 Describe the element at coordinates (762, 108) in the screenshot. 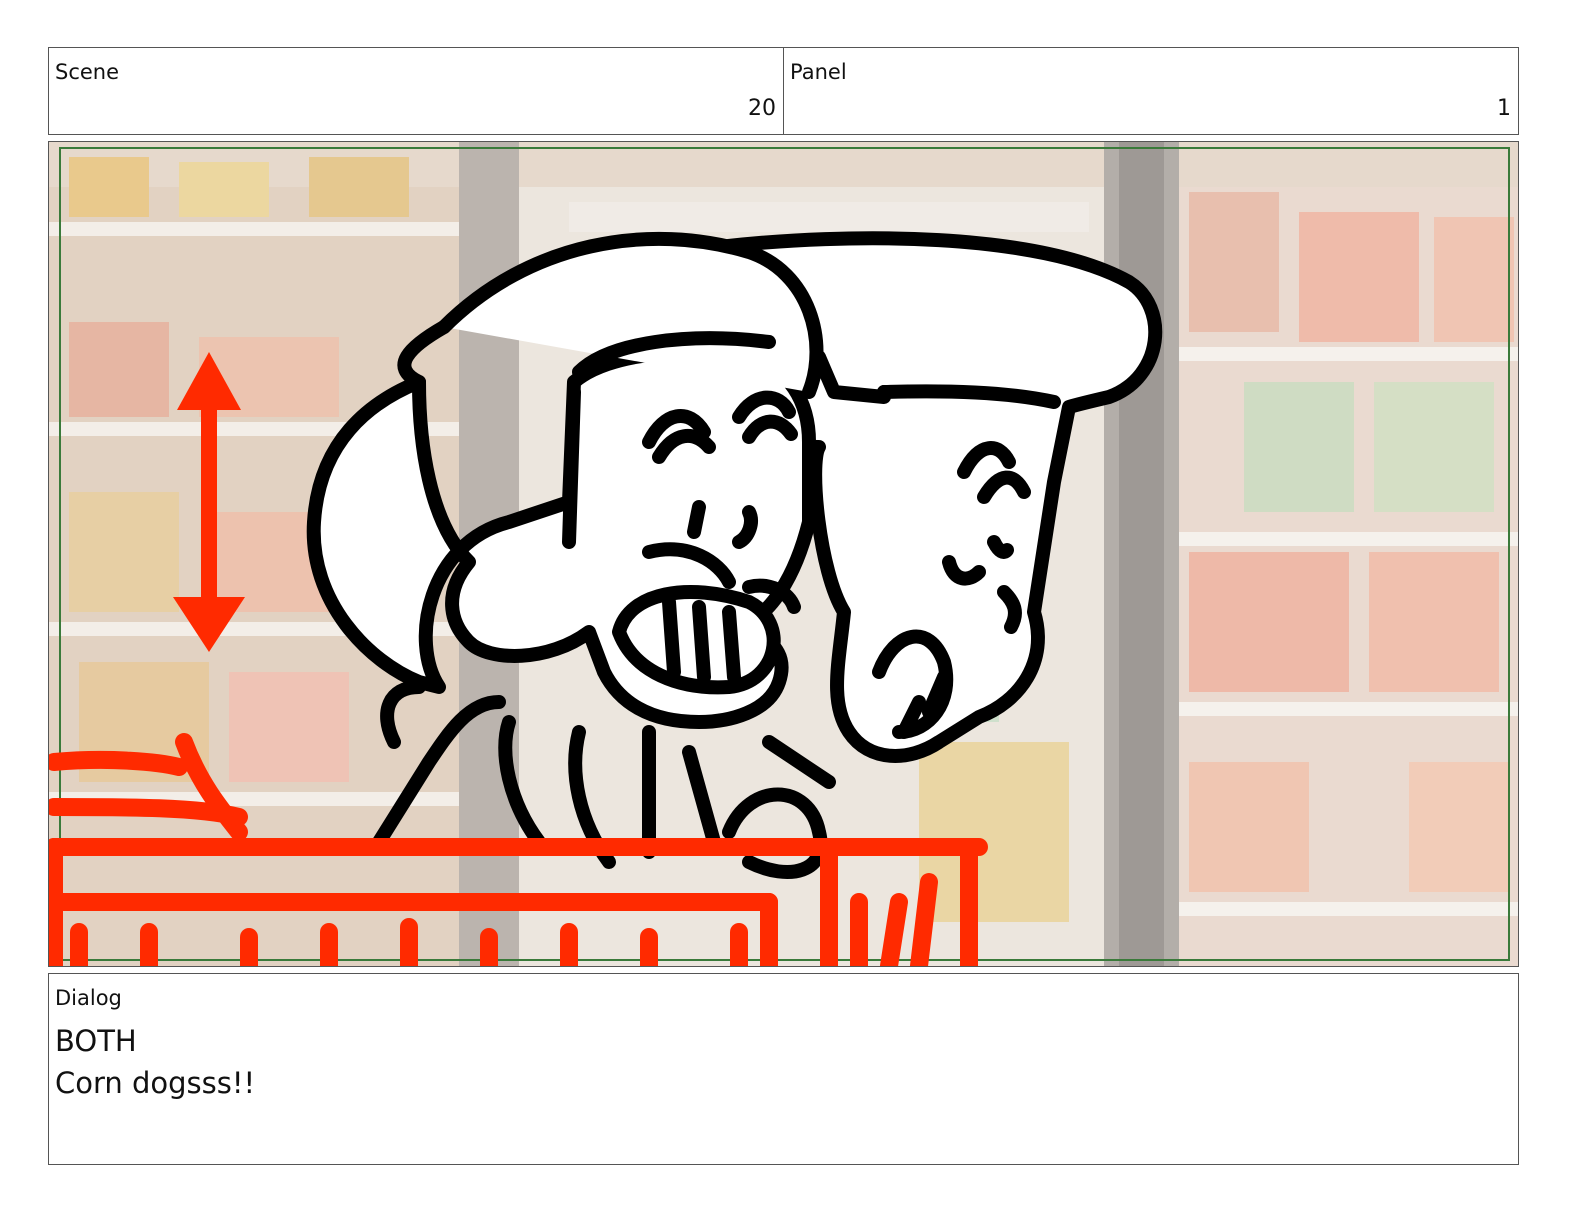

I see `scene-number: 20` at that location.